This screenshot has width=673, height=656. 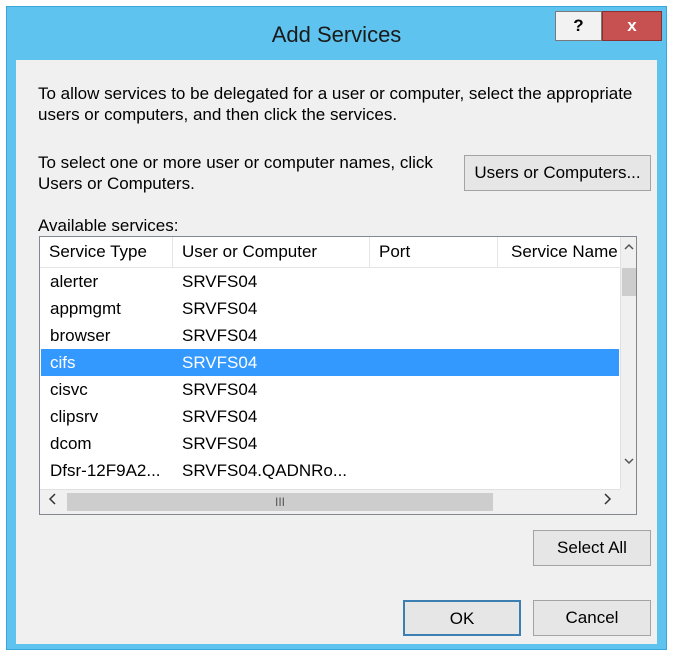 What do you see at coordinates (80, 335) in the screenshot?
I see `cell-service-type: browser` at bounding box center [80, 335].